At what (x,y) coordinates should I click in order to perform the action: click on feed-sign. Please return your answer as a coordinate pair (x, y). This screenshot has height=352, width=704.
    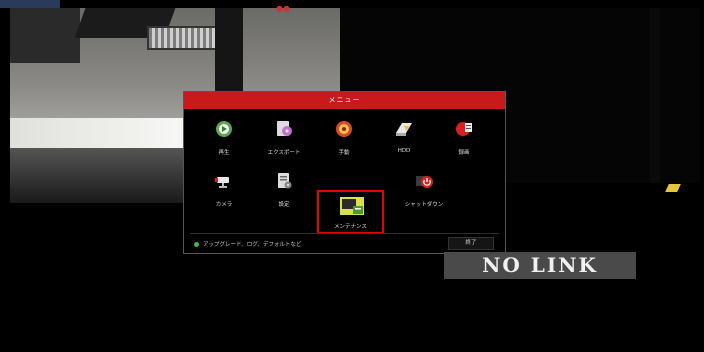
    Looking at the image, I should click on (184, 38).